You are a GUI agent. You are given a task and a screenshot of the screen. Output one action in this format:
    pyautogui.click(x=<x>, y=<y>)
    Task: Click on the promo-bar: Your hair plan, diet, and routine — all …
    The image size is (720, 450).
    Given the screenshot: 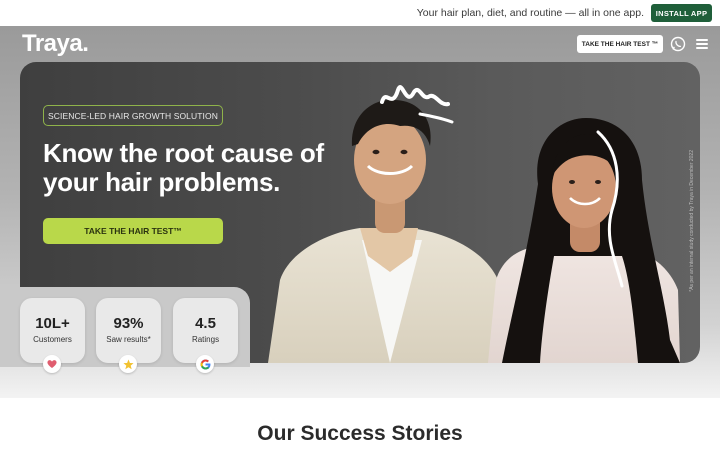 What is the action you would take?
    pyautogui.click(x=360, y=13)
    